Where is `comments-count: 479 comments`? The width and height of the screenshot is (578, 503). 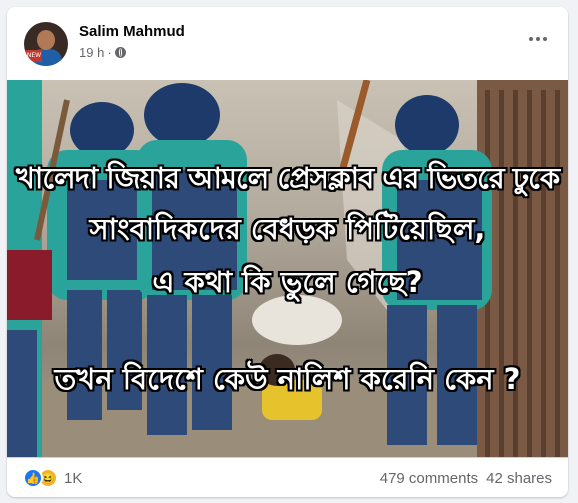
comments-count: 479 comments is located at coordinates (429, 478).